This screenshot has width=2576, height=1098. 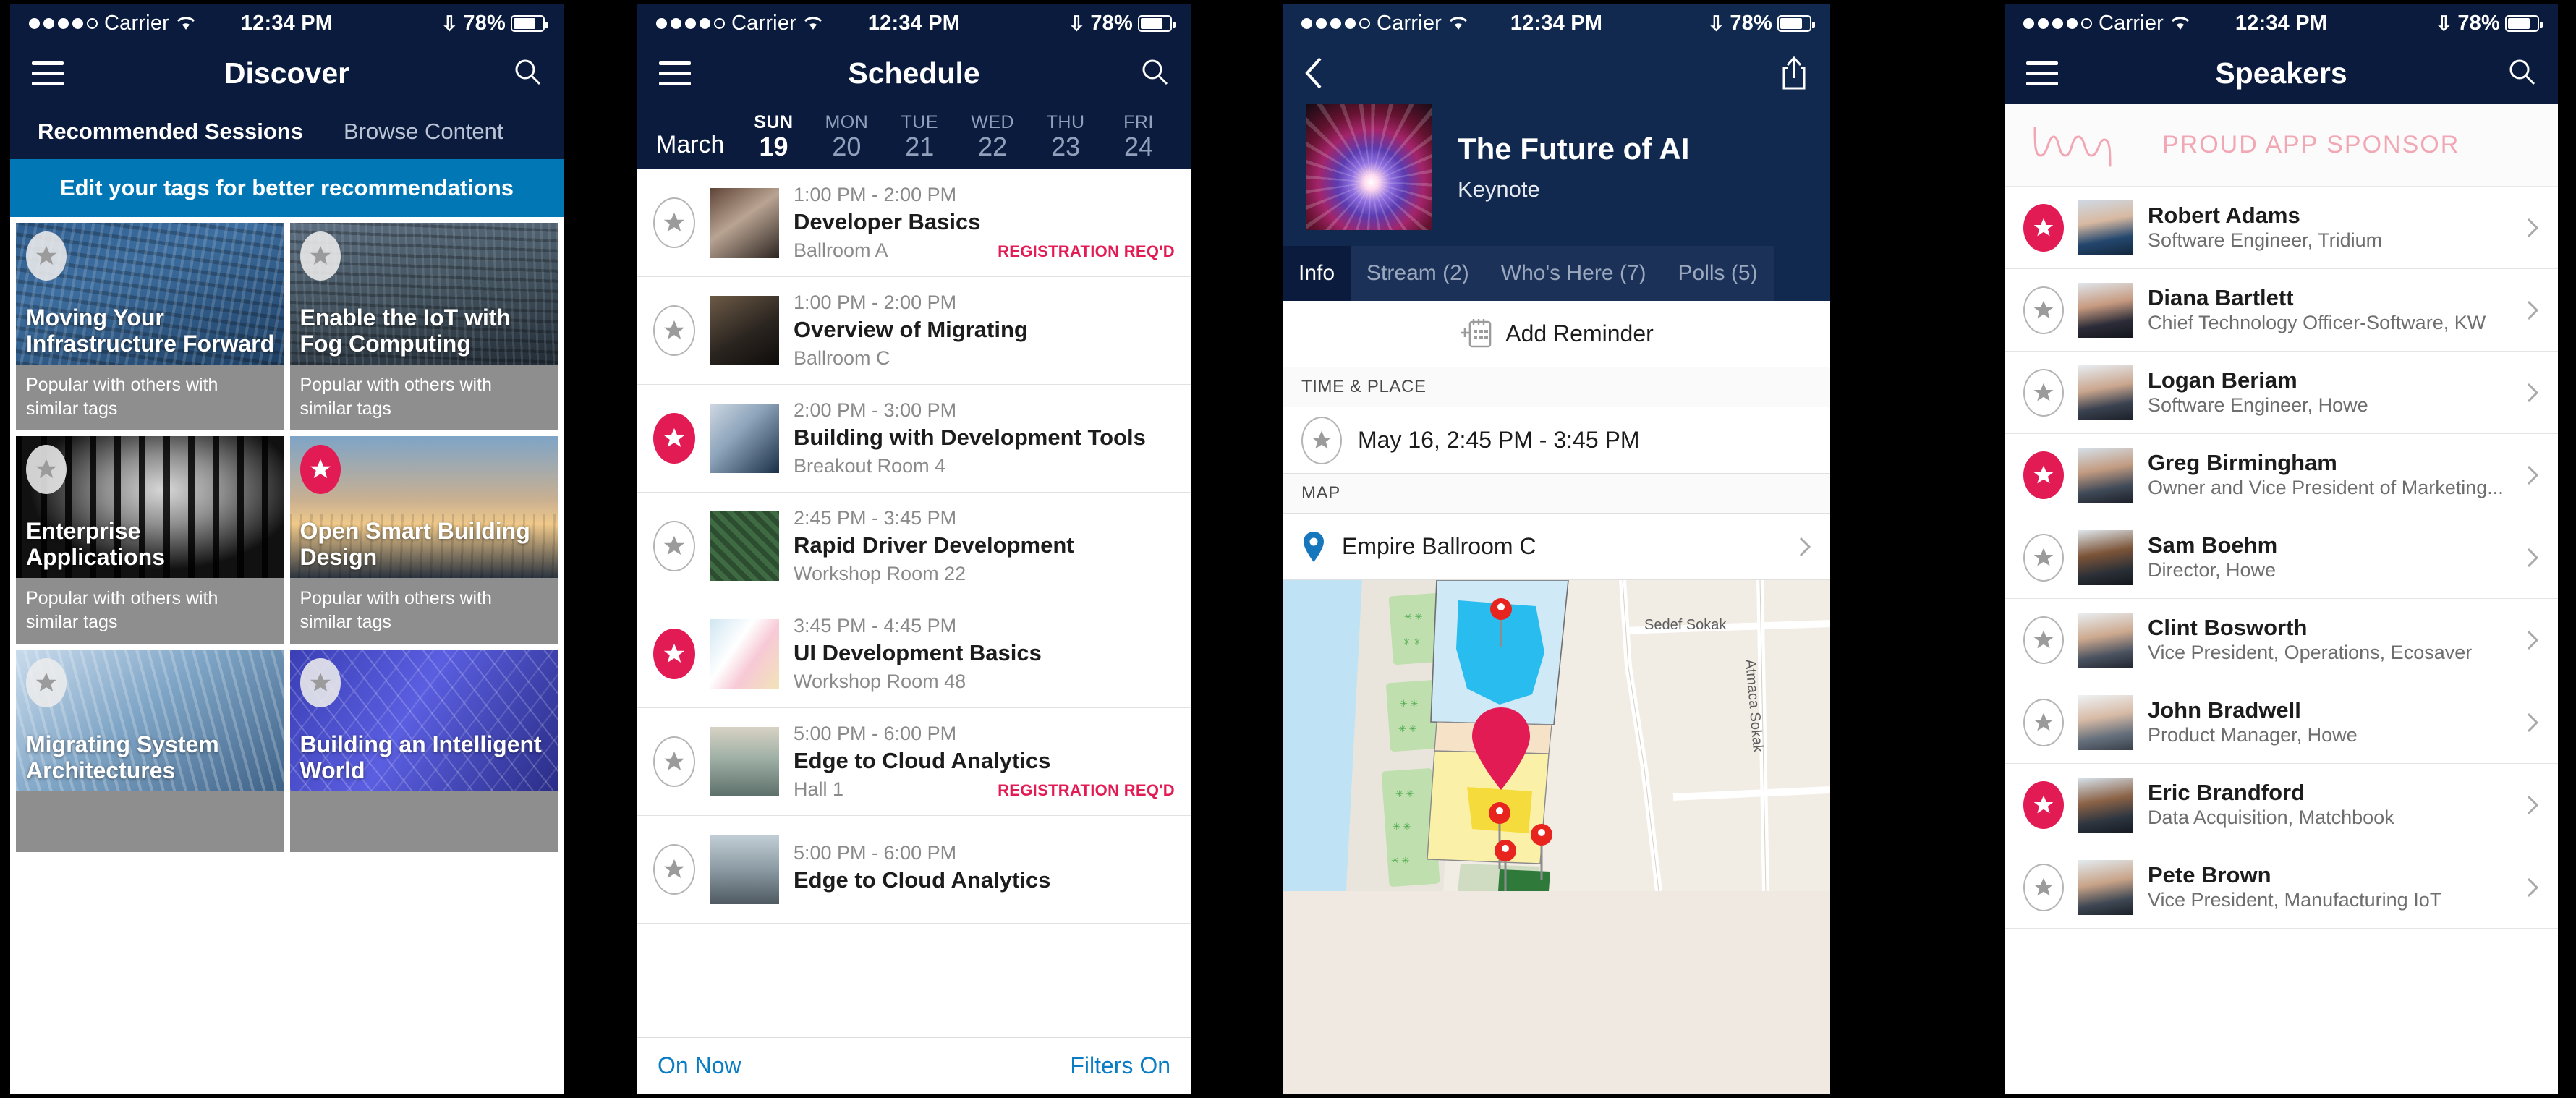 What do you see at coordinates (1418, 273) in the screenshot?
I see `tab-stream: Stream (2)` at bounding box center [1418, 273].